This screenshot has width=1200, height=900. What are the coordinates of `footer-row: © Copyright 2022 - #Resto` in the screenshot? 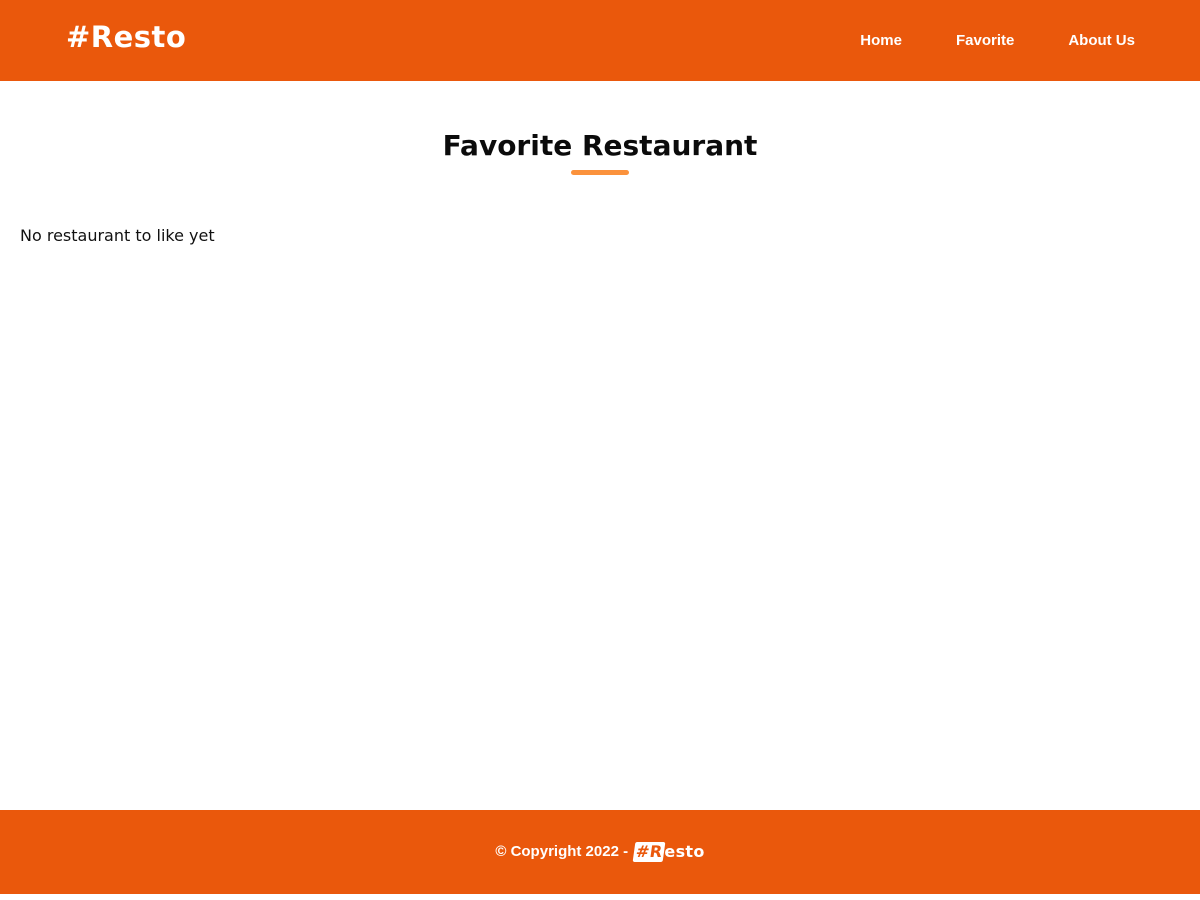 It's located at (600, 852).